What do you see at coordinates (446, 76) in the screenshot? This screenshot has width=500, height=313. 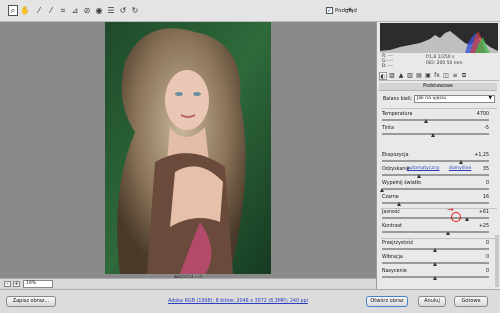 I see `camera-calibration-tab-icon: ◫` at bounding box center [446, 76].